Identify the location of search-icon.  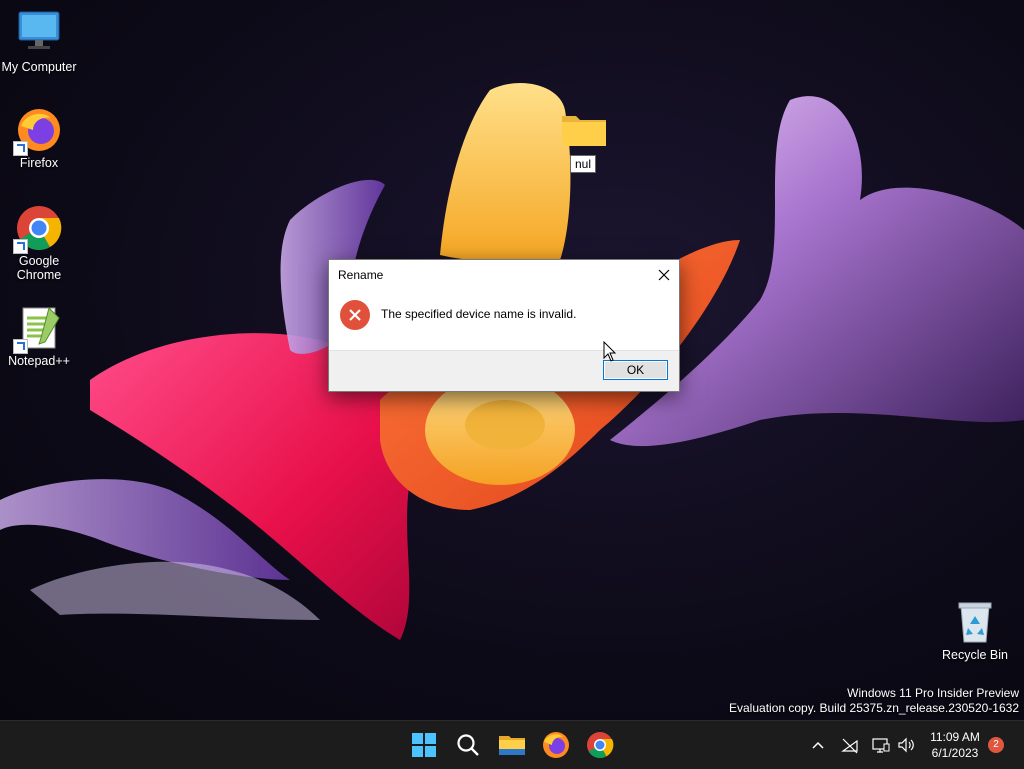
(468, 745).